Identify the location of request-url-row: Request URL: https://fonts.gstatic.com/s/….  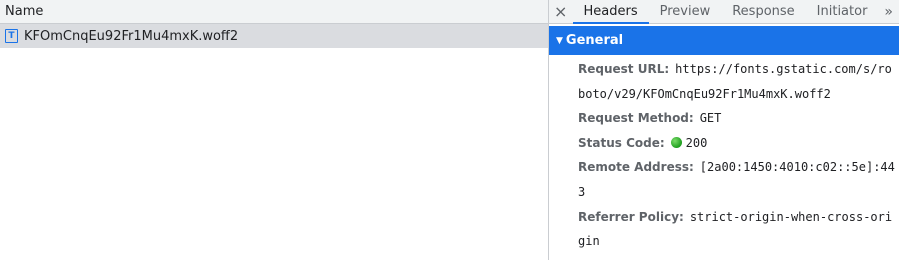
(738, 81).